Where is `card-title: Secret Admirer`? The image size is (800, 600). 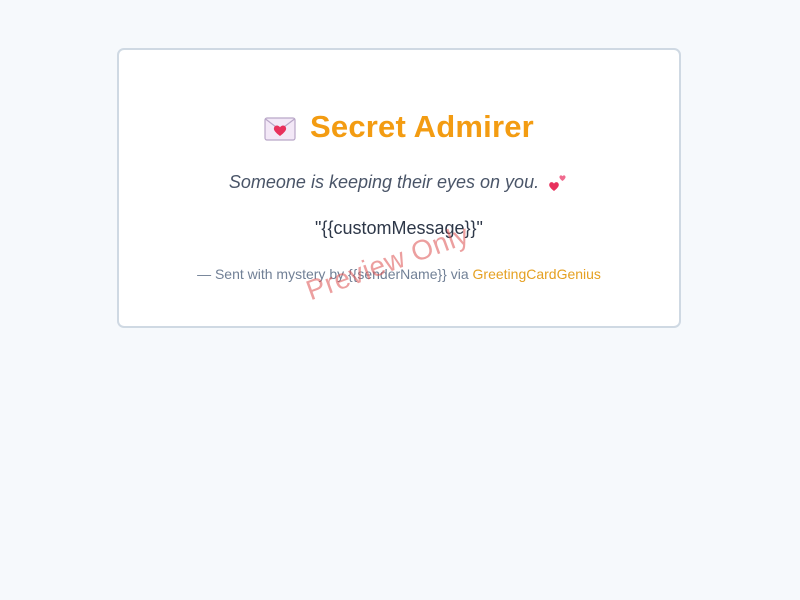 card-title: Secret Admirer is located at coordinates (422, 126).